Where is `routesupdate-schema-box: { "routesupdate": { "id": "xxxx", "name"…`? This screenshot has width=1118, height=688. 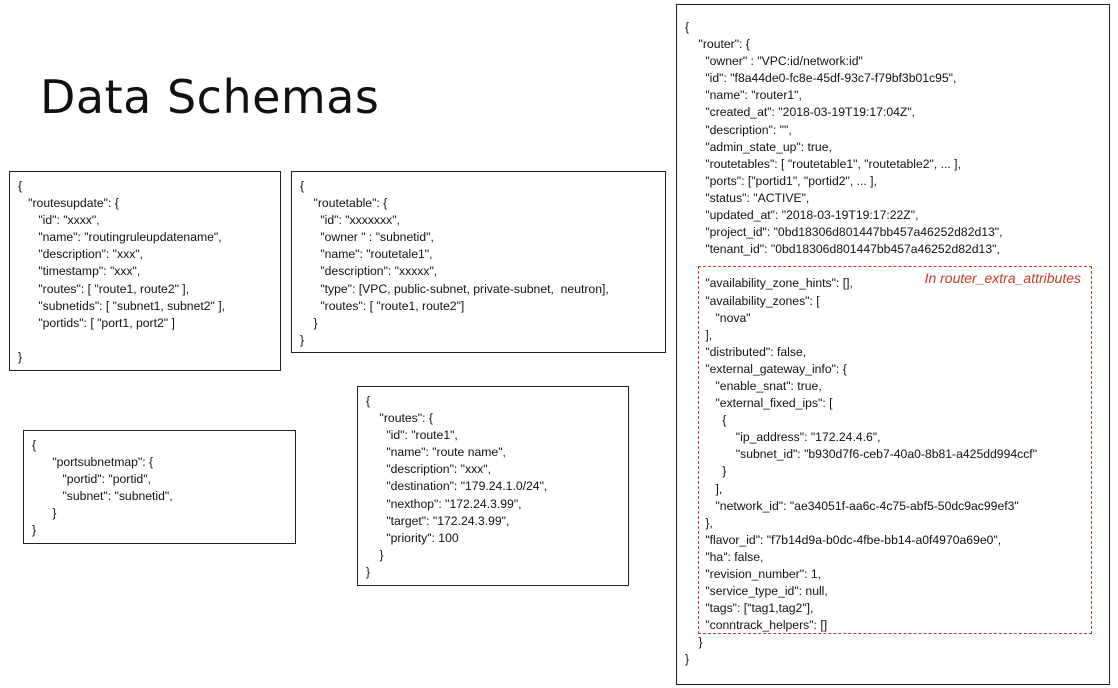
routesupdate-schema-box: { "routesupdate": { "id": "xxxx", "name"… is located at coordinates (145, 271).